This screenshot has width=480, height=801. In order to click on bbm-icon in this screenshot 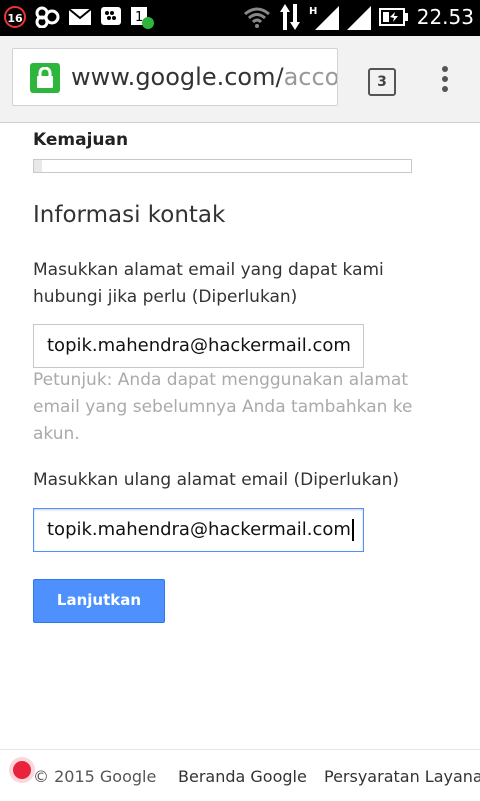, I will do `click(111, 16)`.